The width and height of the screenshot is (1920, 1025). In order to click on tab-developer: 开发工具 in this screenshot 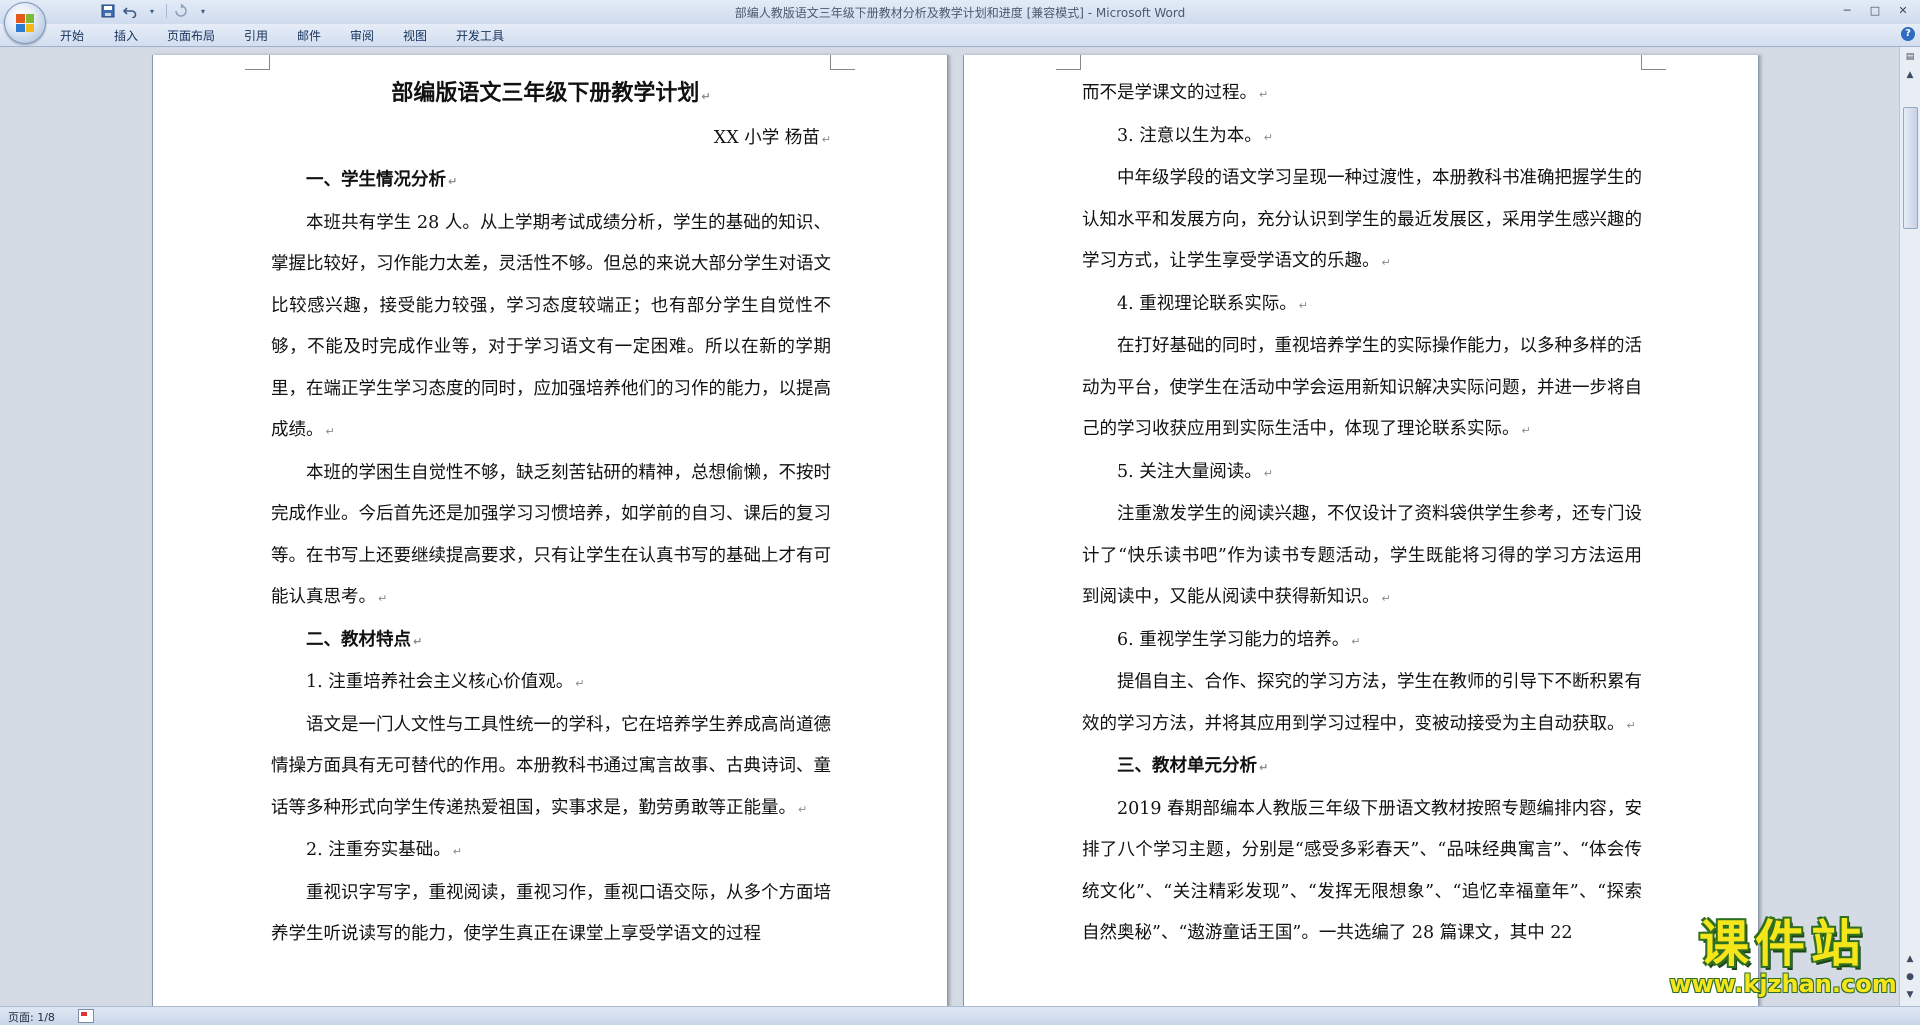, I will do `click(480, 35)`.